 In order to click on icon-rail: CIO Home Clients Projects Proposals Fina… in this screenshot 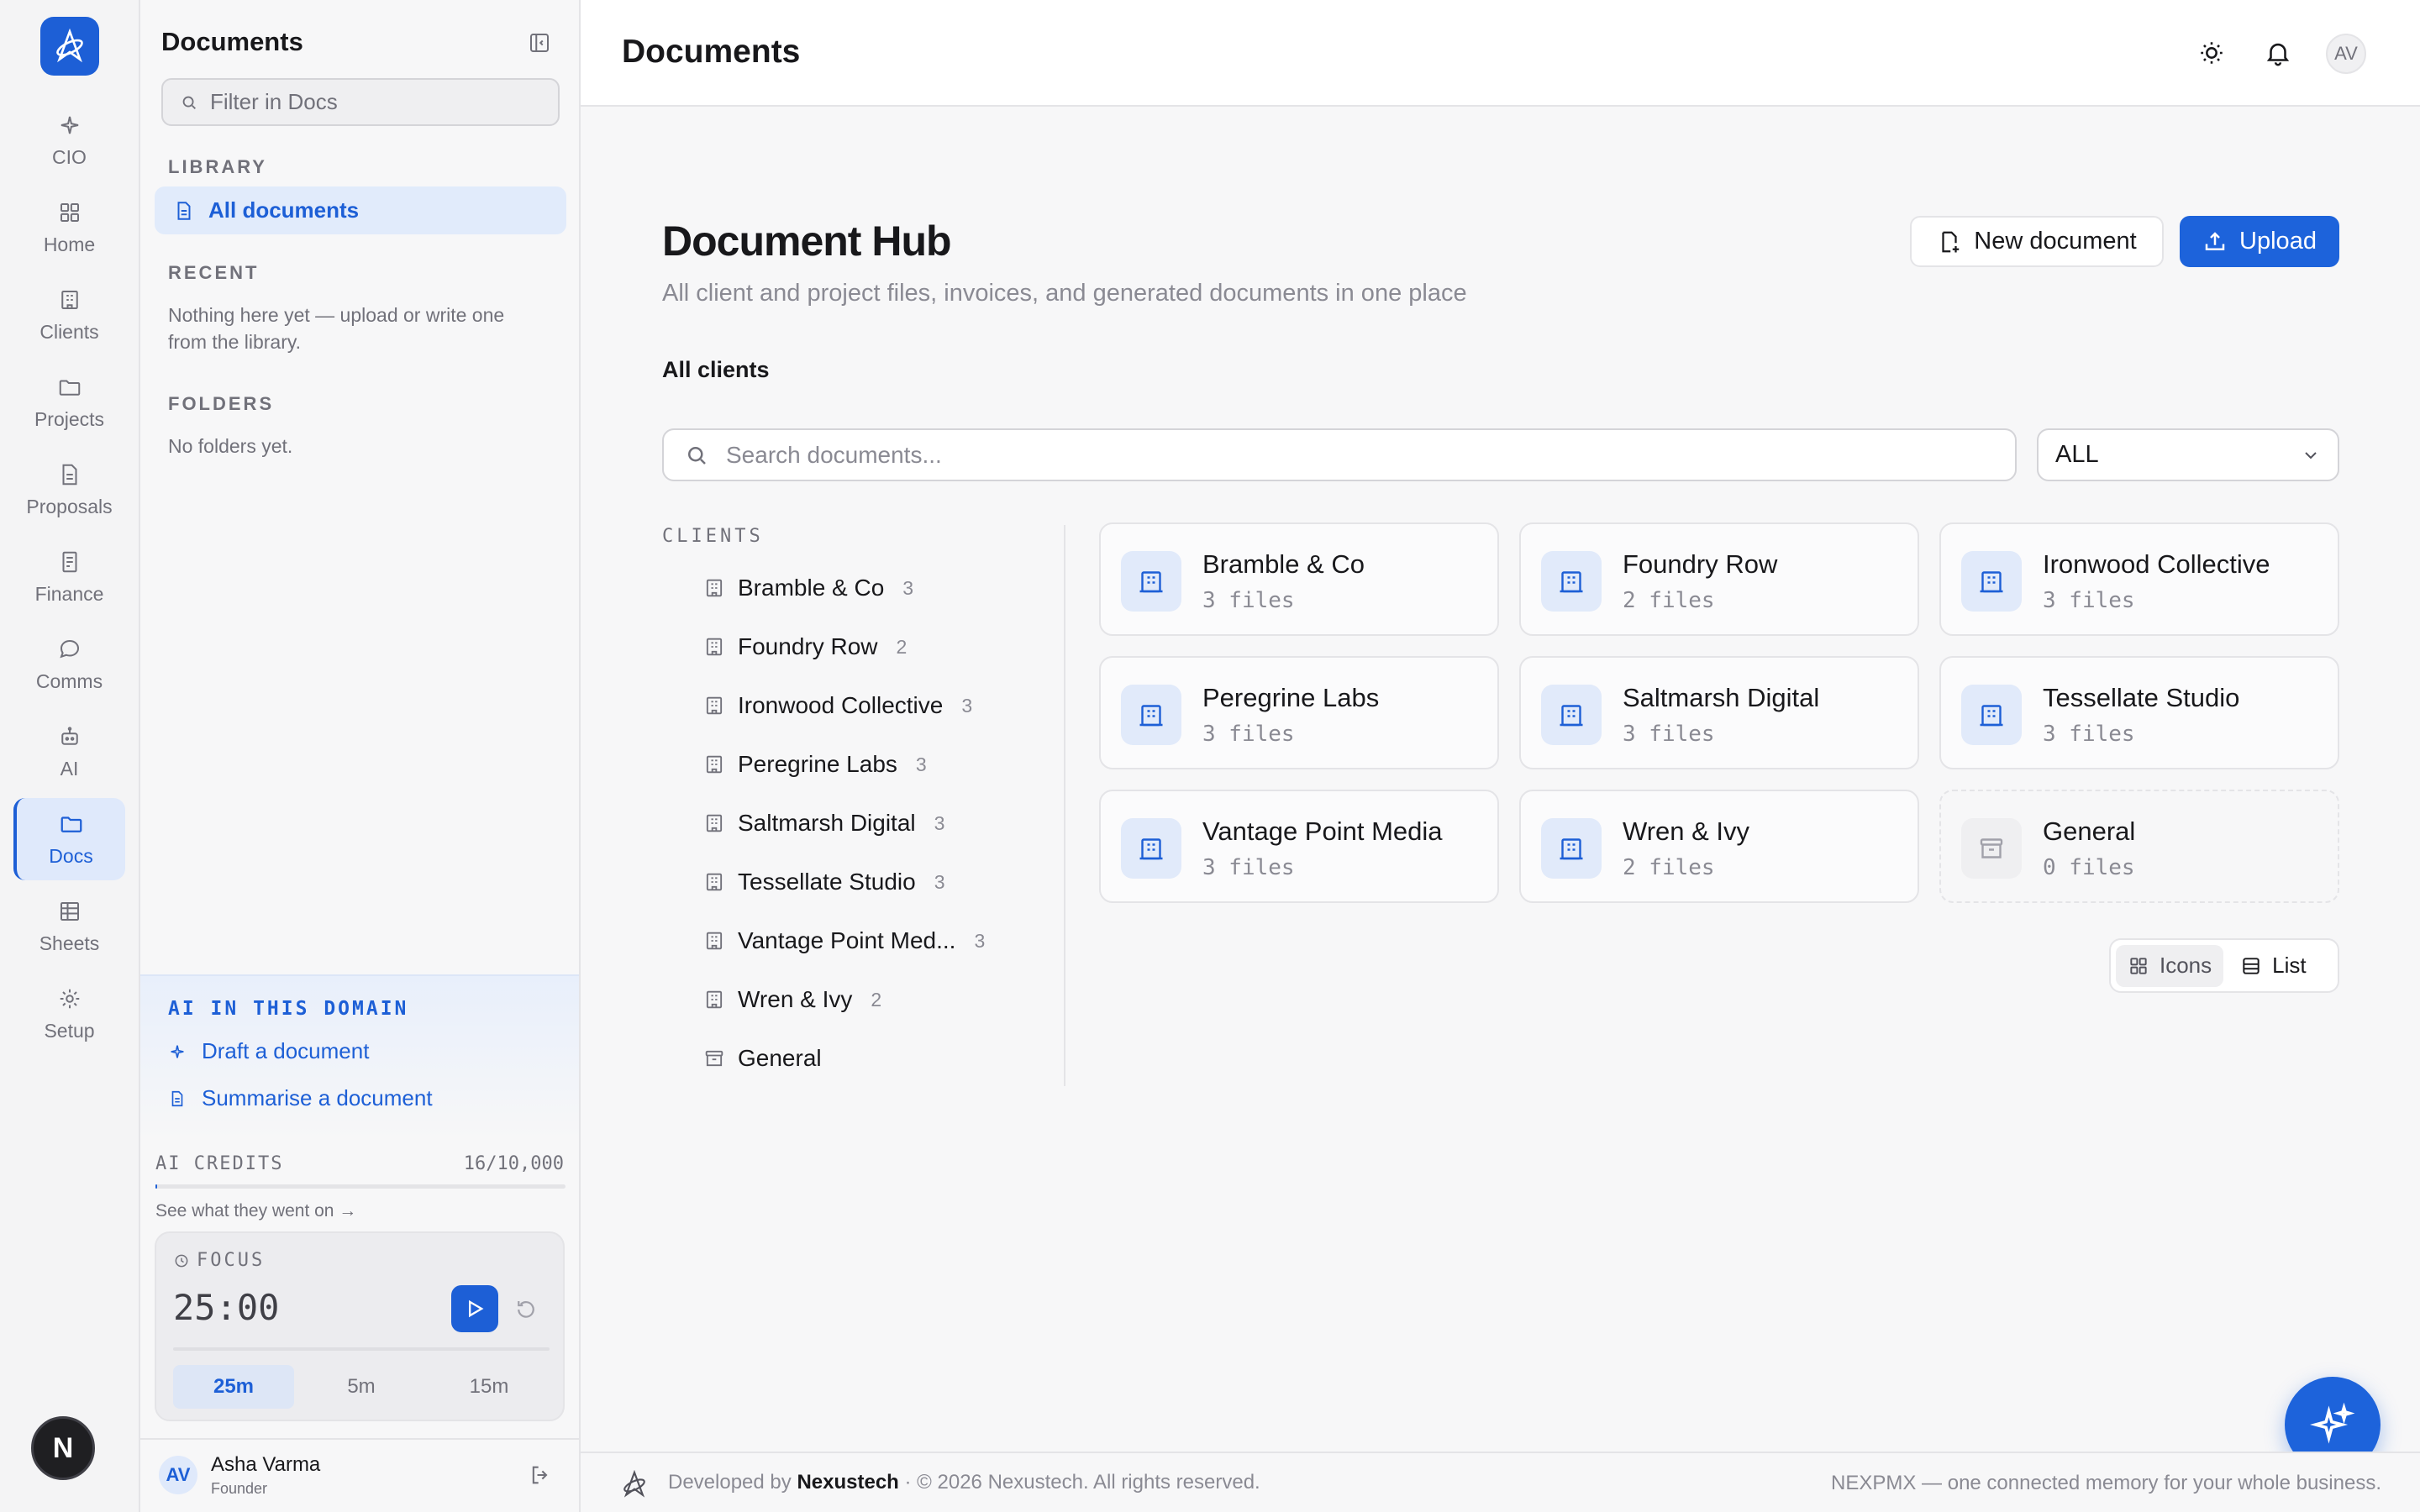, I will do `click(70, 756)`.